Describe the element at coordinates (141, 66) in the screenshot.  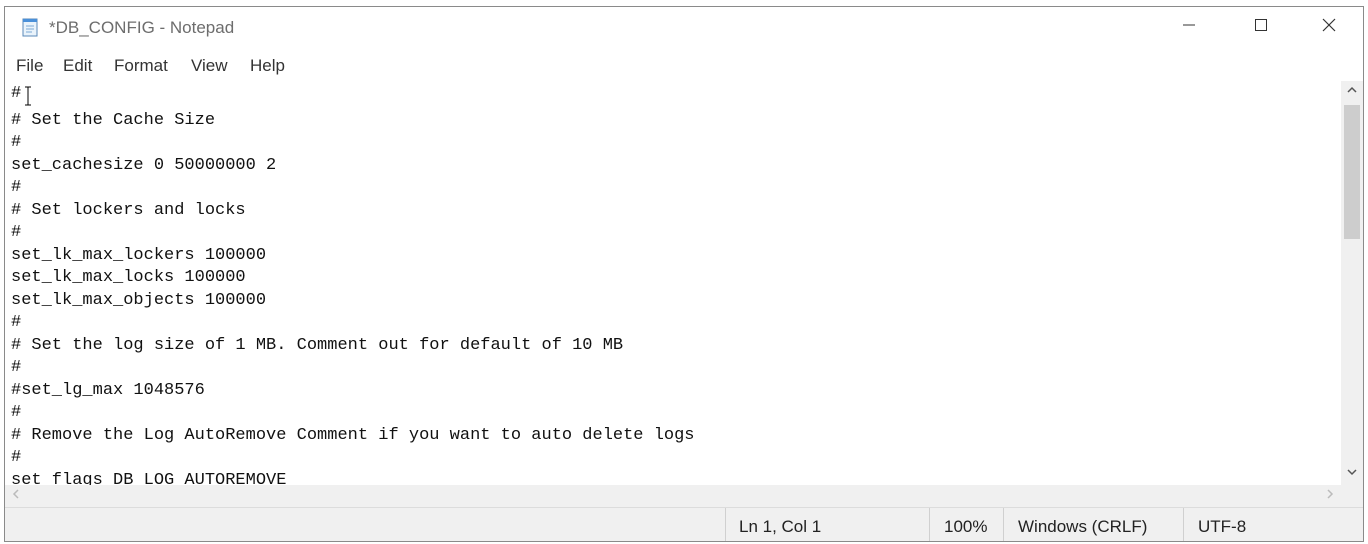
I see `menu-format: Format` at that location.